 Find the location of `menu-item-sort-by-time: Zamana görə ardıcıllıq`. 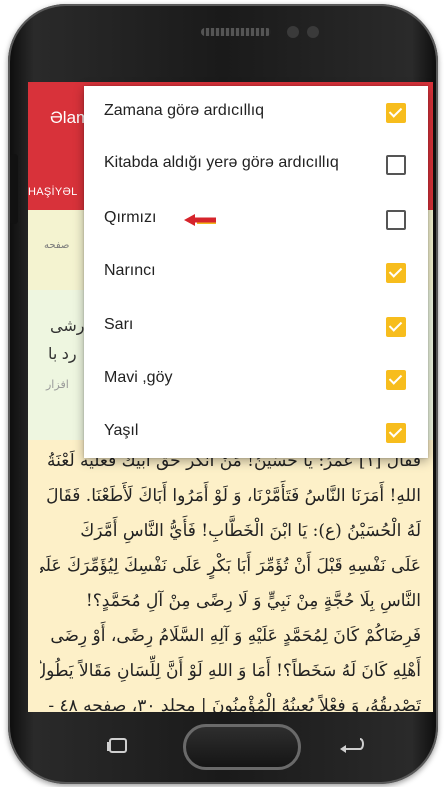

menu-item-sort-by-time: Zamana görə ardıcıllıq is located at coordinates (256, 112).